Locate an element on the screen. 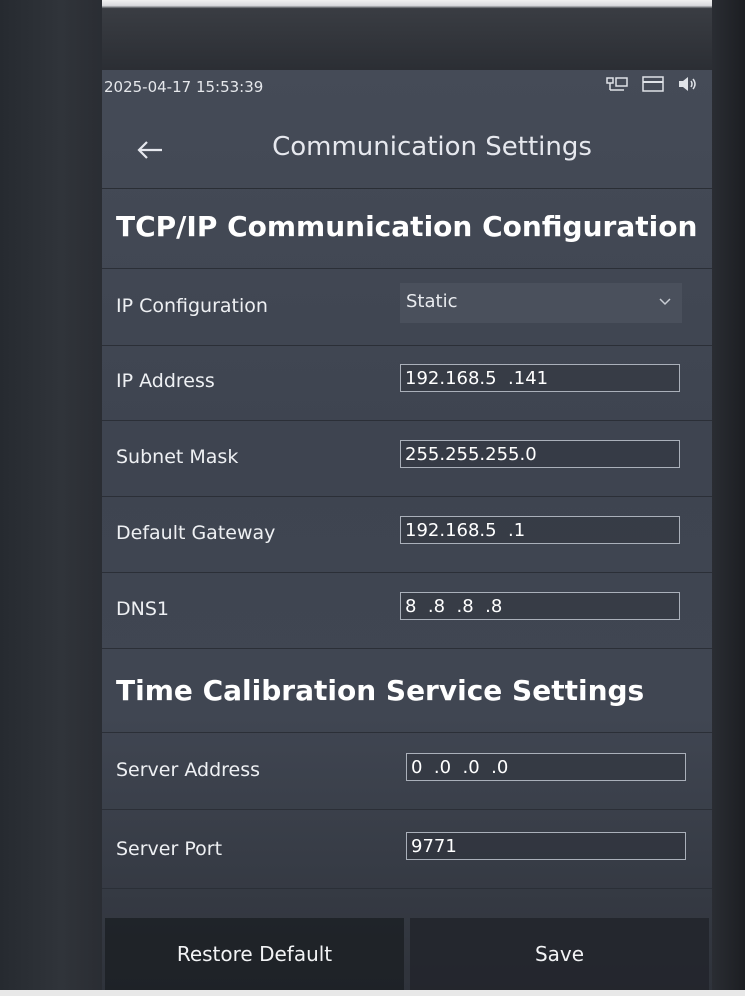 This screenshot has height=996, width=745. ip-configuration-label: IP Configuration is located at coordinates (192, 306).